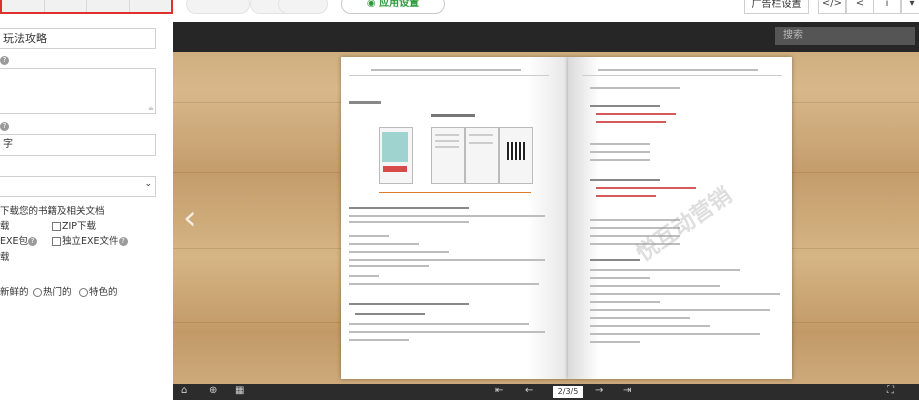 The width and height of the screenshot is (919, 400). I want to click on page-header-text, so click(446, 70).